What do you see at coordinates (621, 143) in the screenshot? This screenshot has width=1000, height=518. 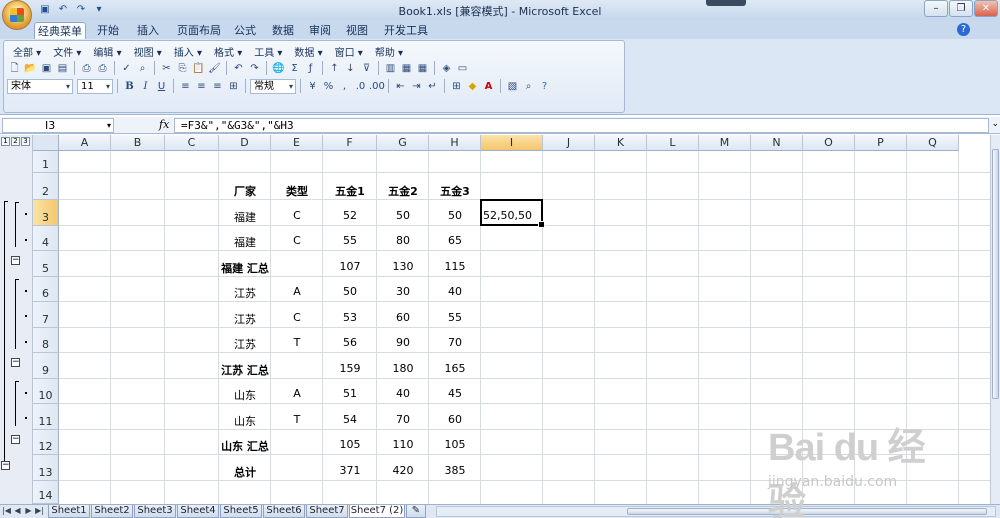 I see `column-header-k: K` at bounding box center [621, 143].